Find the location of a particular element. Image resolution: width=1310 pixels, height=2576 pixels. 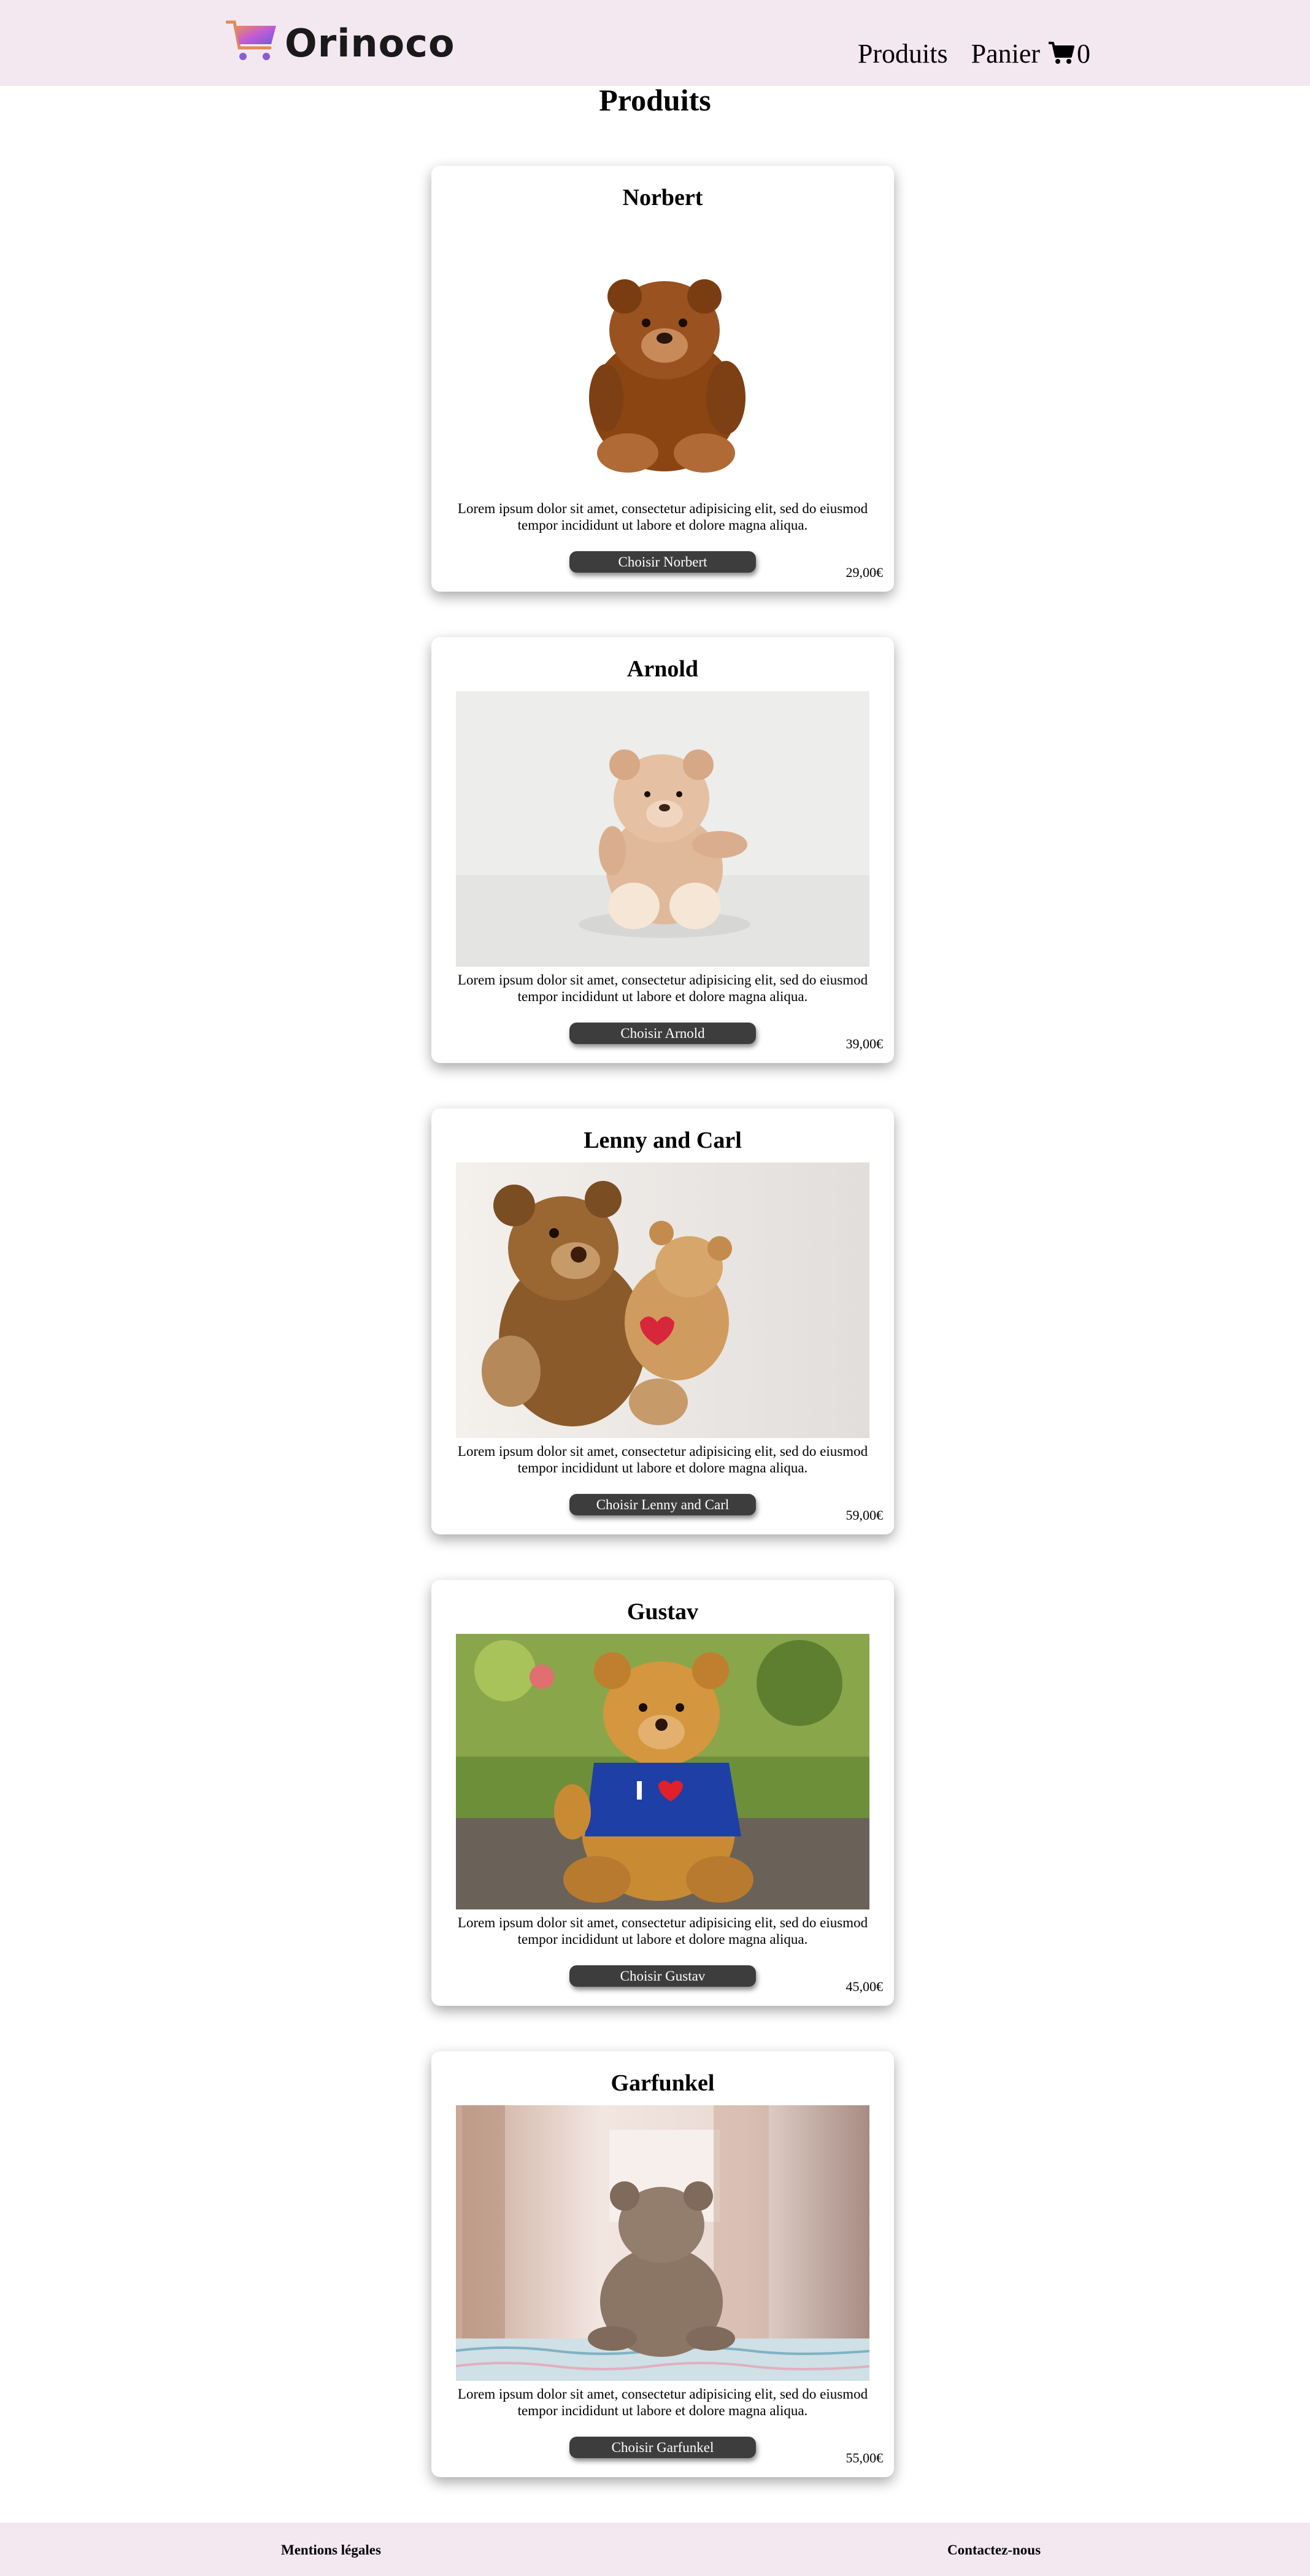

product-price: 59,00€ is located at coordinates (865, 1515).